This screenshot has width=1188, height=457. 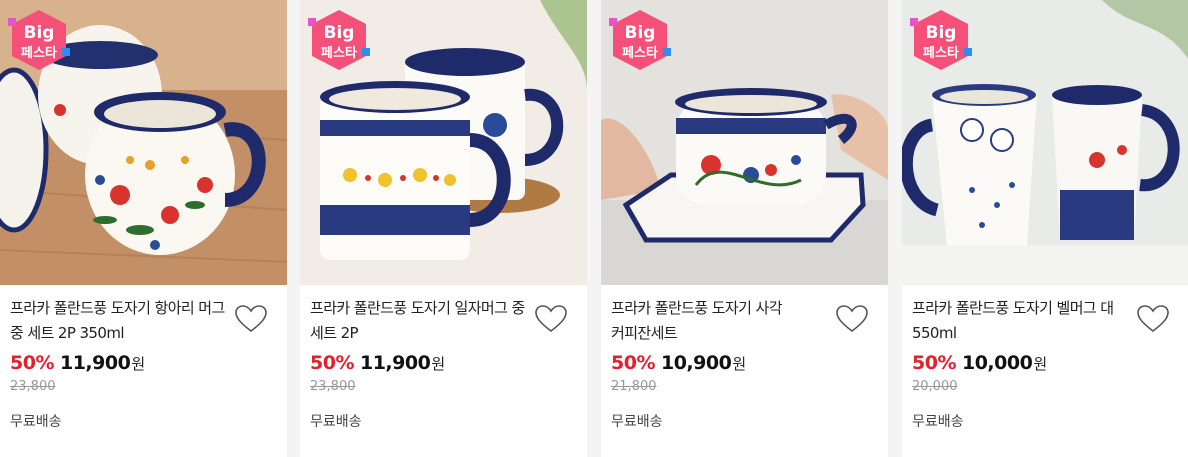 I want to click on sale-price: 10,000, so click(x=997, y=363).